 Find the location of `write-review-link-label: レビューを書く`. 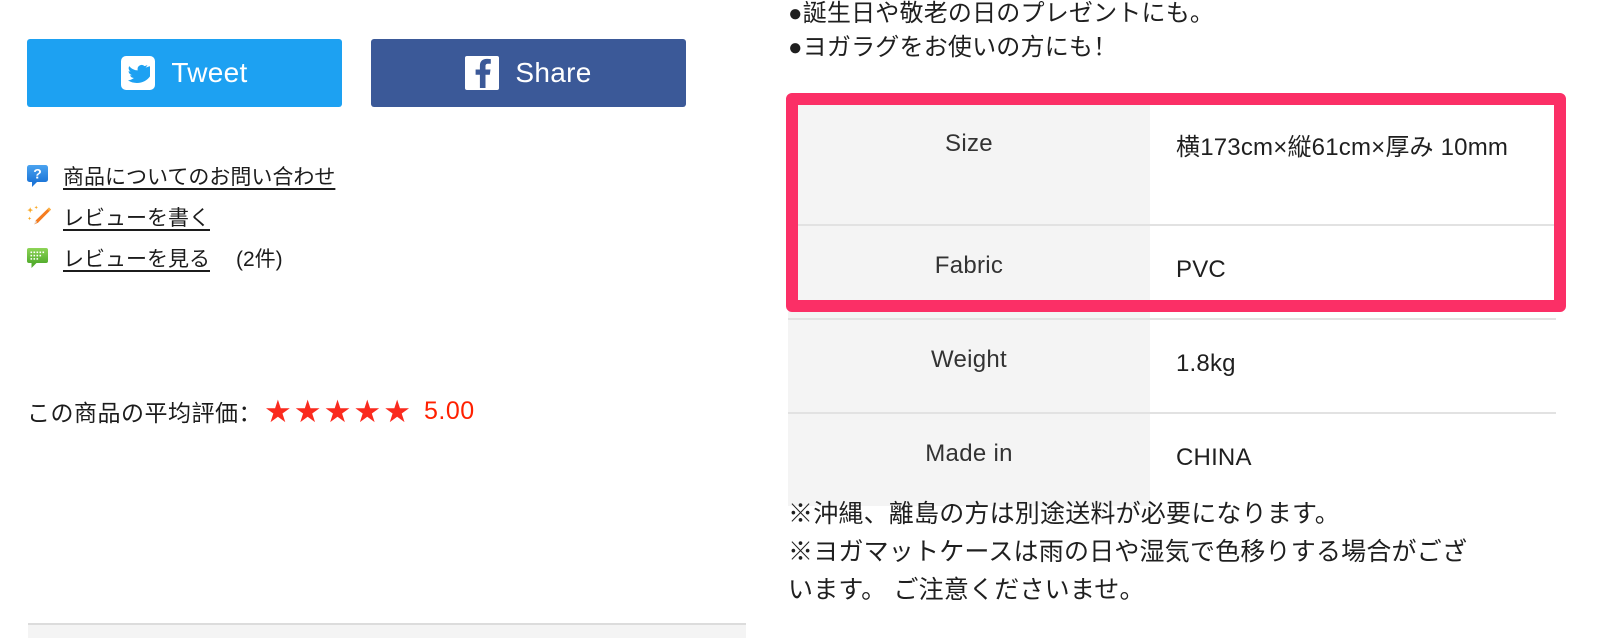

write-review-link-label: レビューを書く is located at coordinates (136, 217).